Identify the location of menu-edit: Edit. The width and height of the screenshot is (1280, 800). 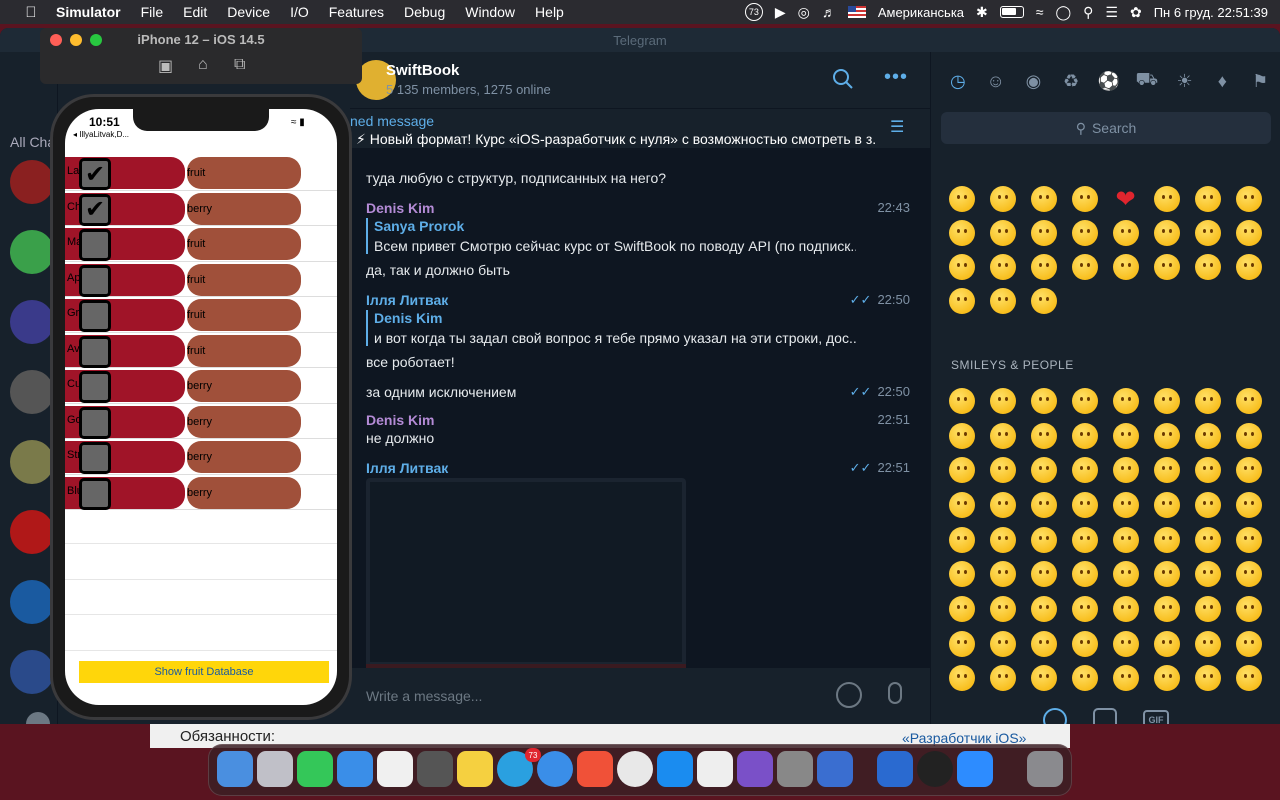
(195, 12).